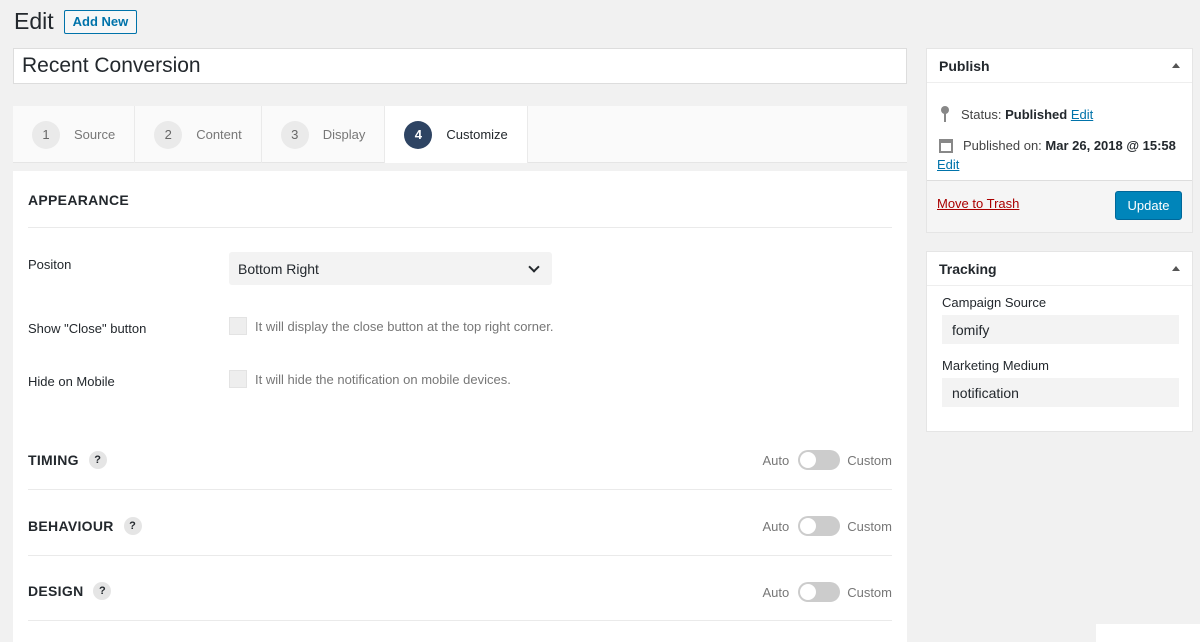 This screenshot has width=1200, height=642. I want to click on page-header: Edit Add New, so click(76, 21).